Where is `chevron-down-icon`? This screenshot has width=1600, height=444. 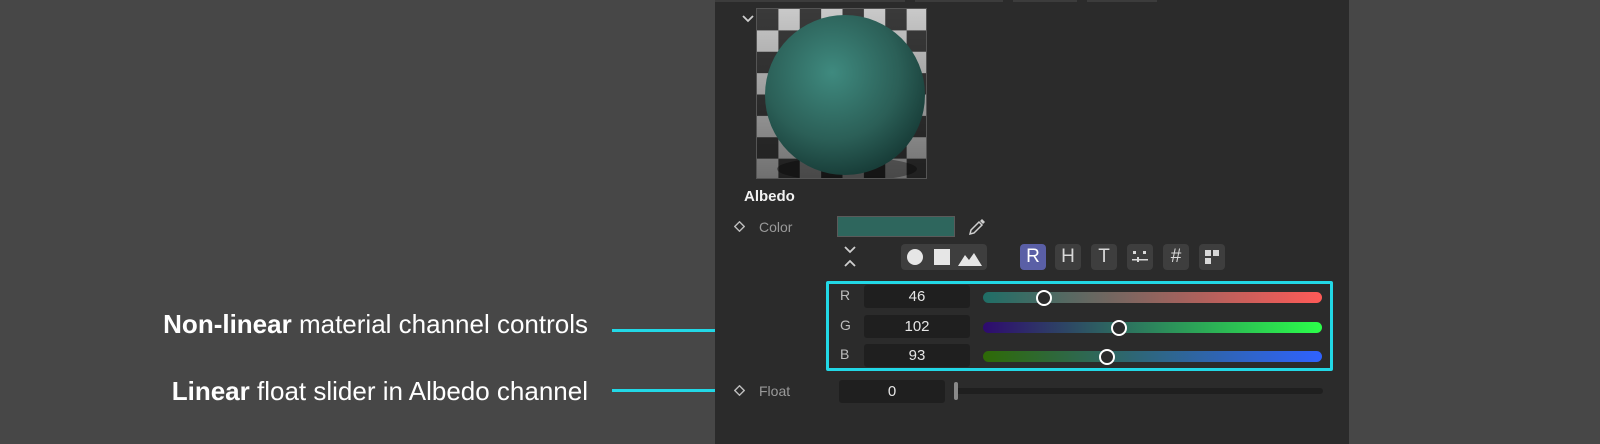 chevron-down-icon is located at coordinates (748, 19).